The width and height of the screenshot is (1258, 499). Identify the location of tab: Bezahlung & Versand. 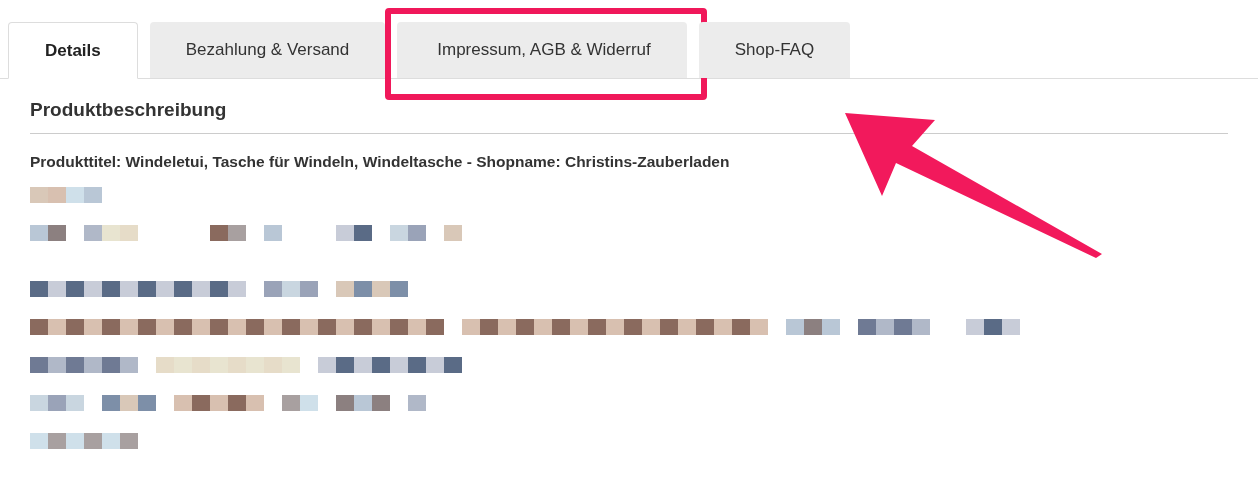
(267, 50).